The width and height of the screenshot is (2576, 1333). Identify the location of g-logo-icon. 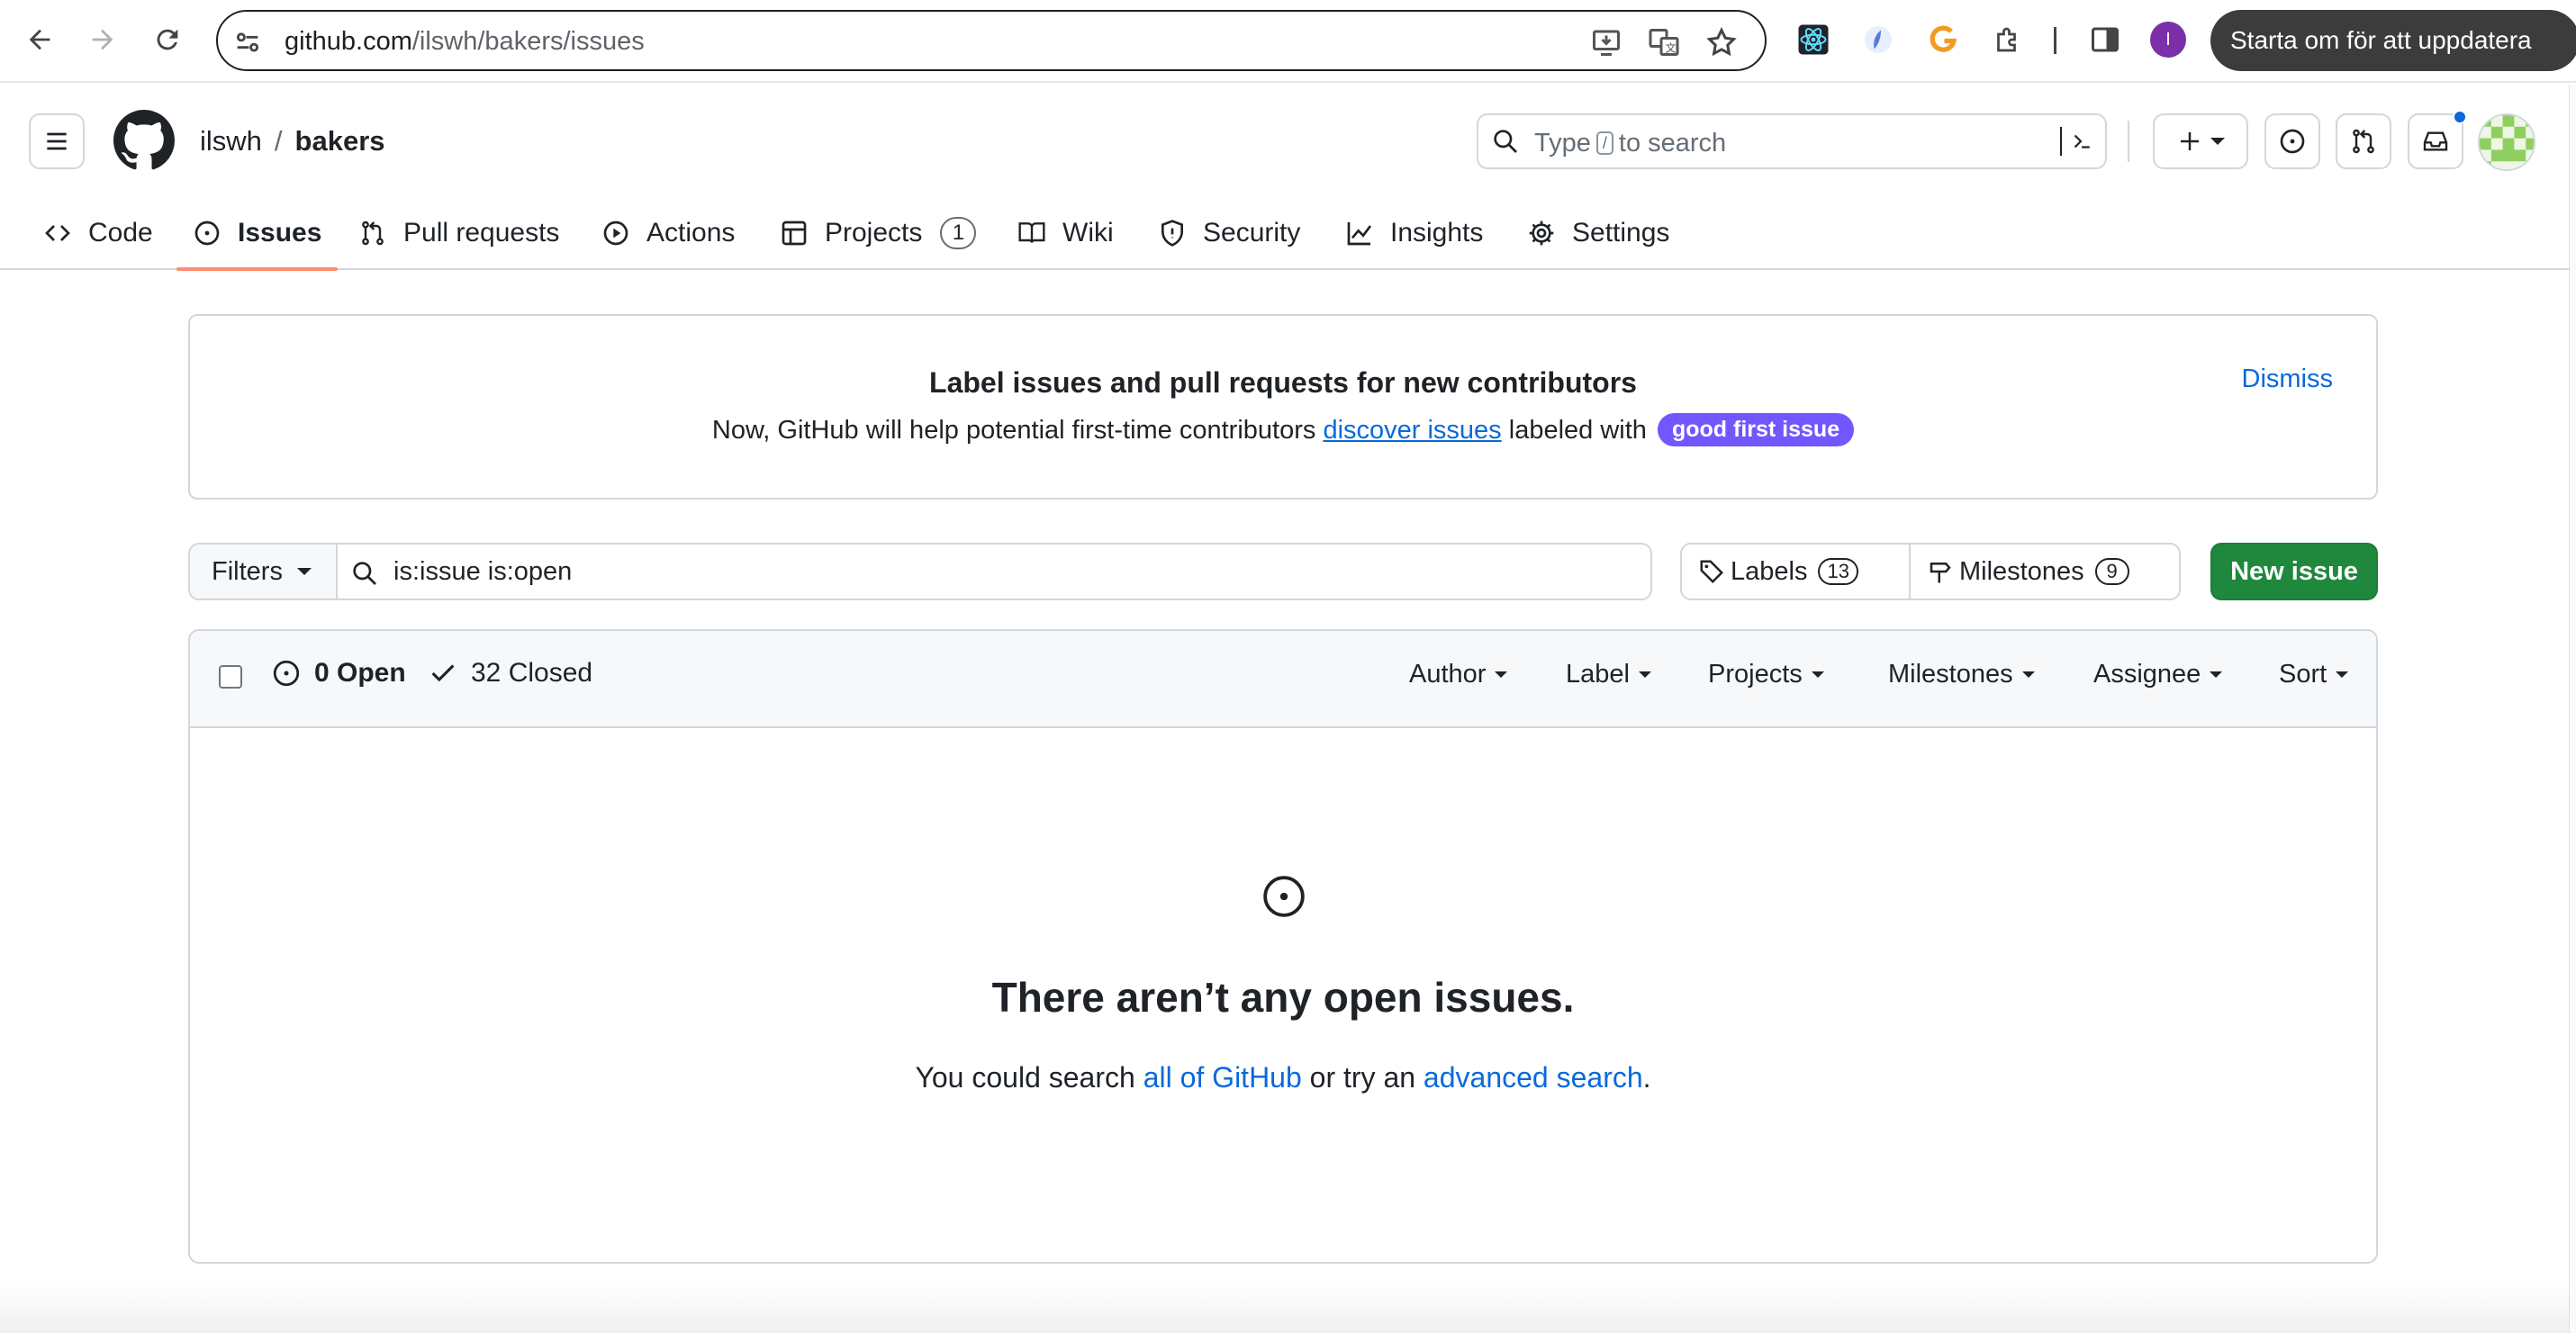
(1943, 38).